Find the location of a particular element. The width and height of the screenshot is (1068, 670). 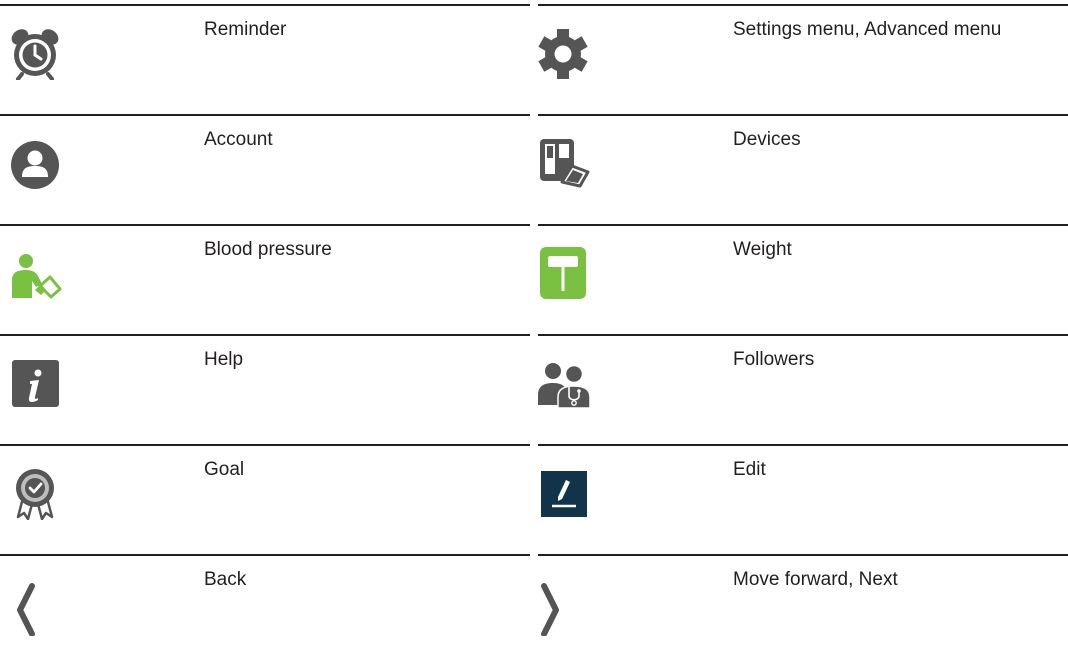

weight-scale-icon is located at coordinates (563, 273).